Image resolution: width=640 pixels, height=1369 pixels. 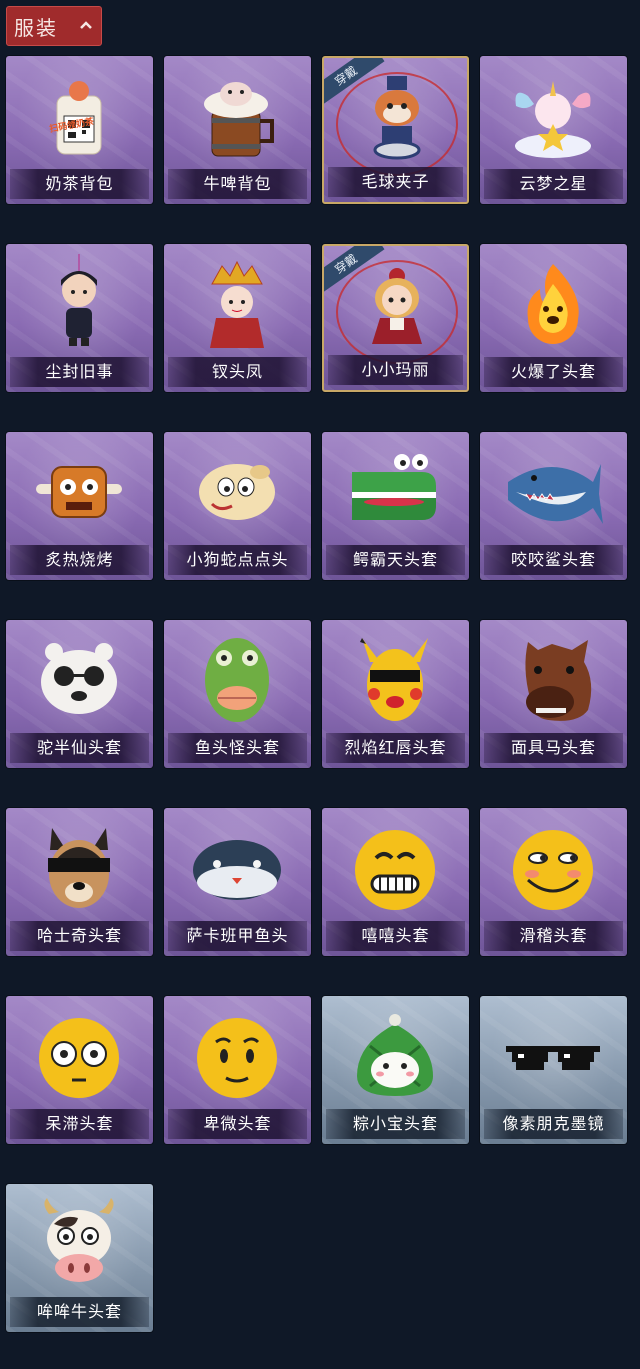 I want to click on cow-head-mask-icon, so click(x=79, y=1240).